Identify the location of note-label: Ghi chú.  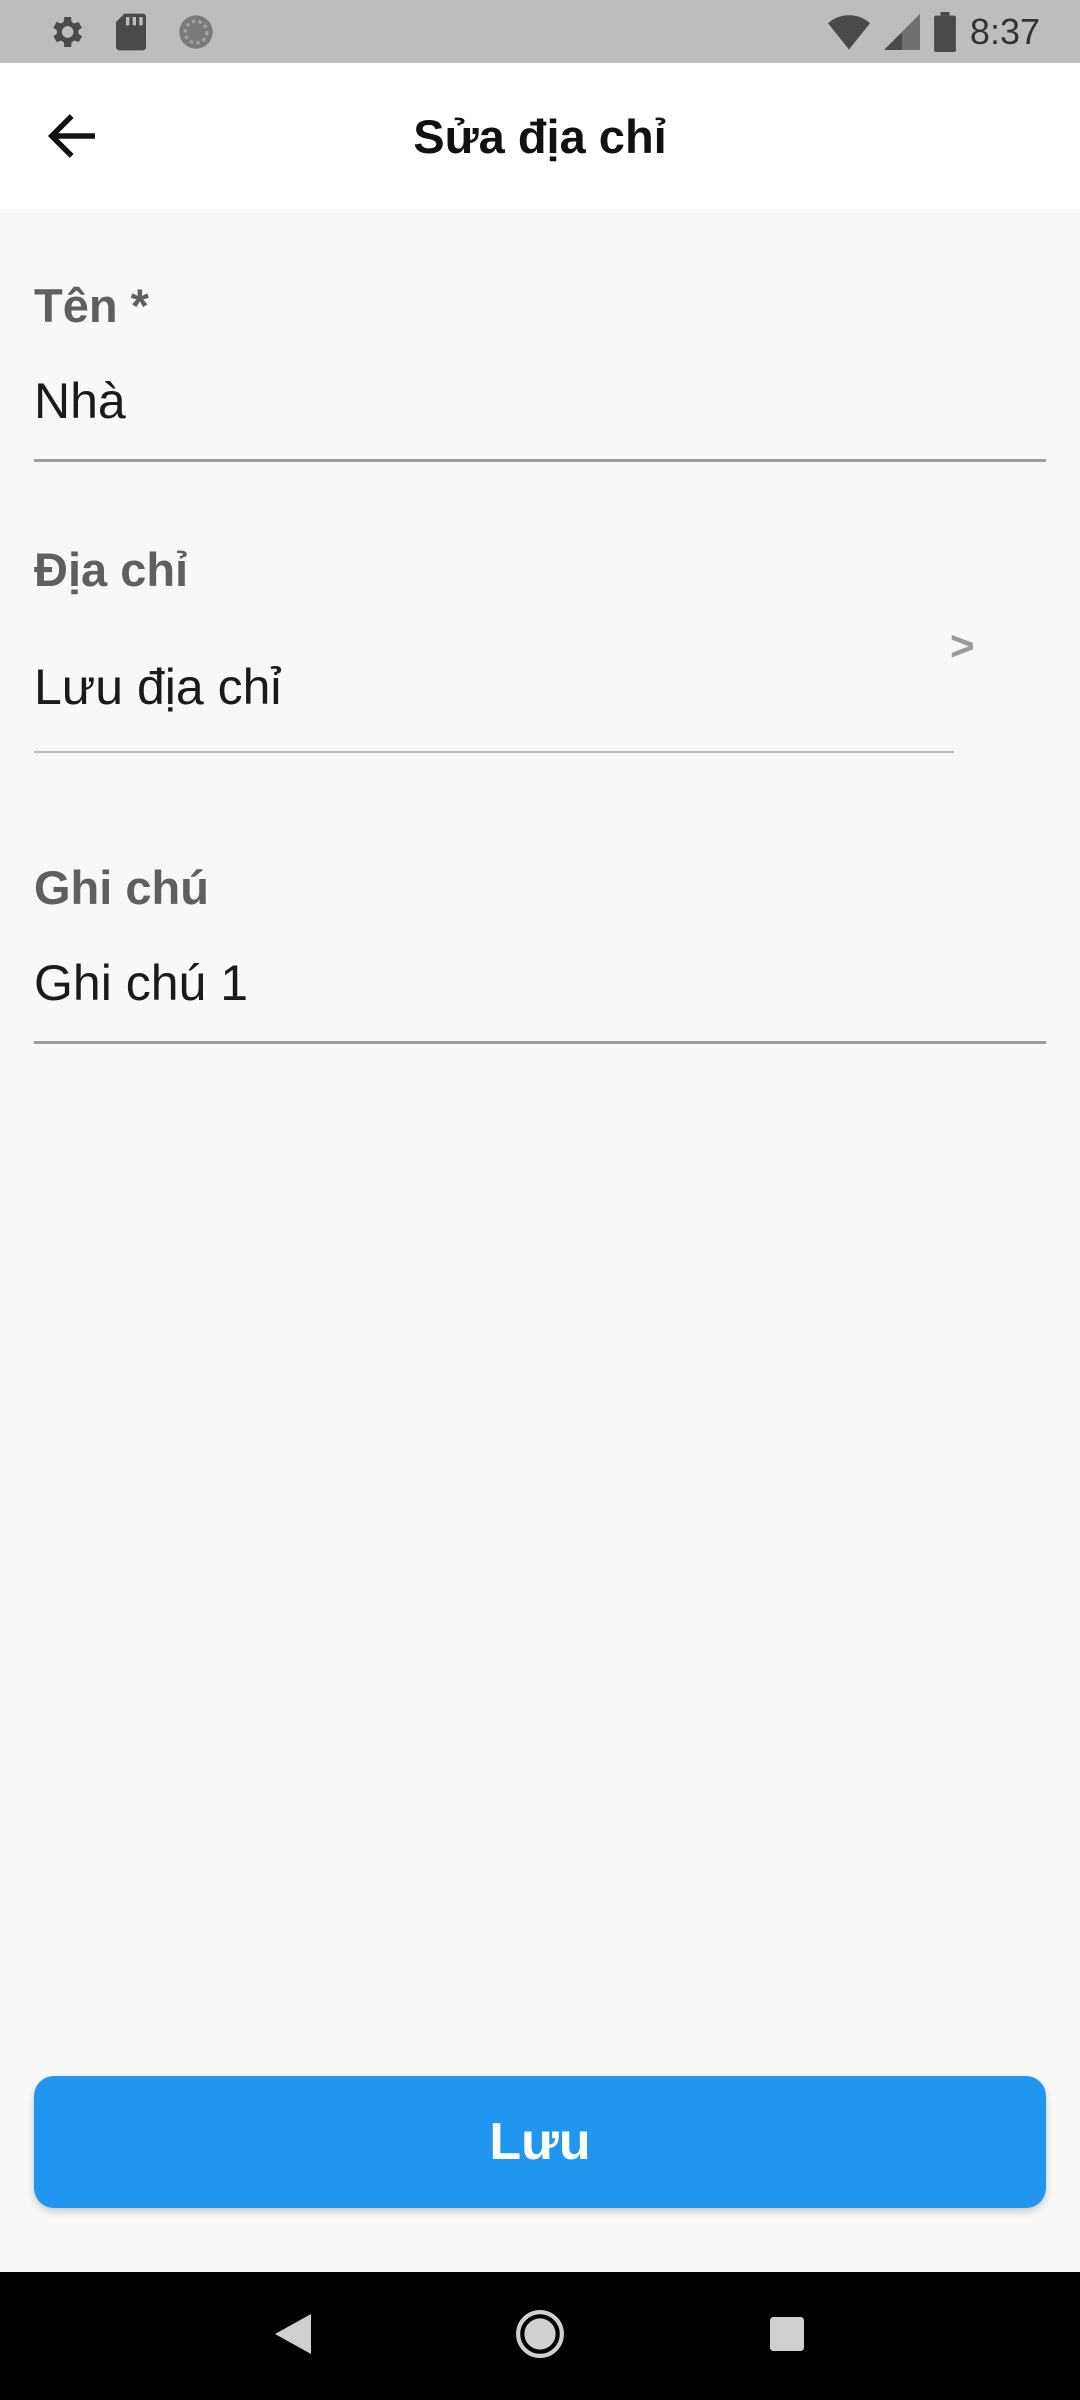
(121, 887).